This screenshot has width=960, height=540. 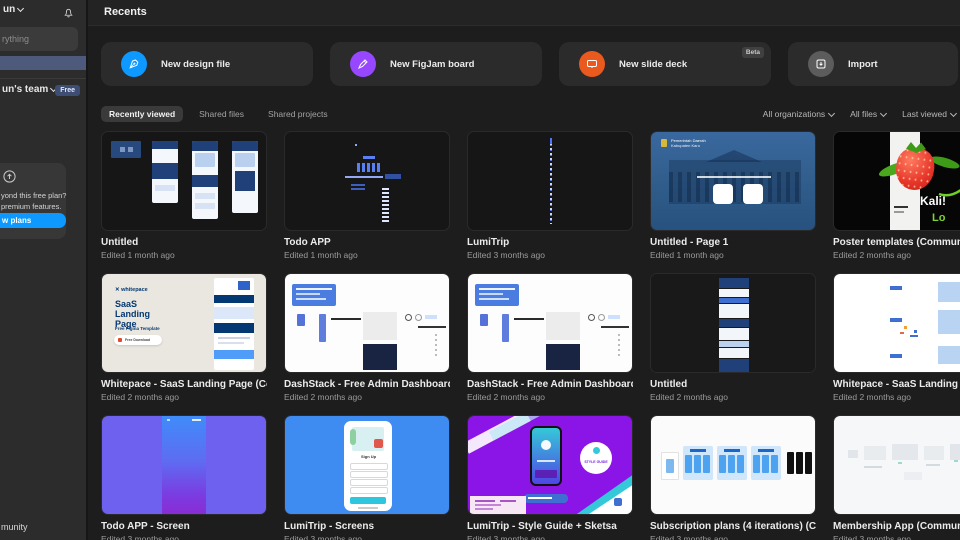 I want to click on brand-logo: ✕ whitepace, so click(x=131, y=290).